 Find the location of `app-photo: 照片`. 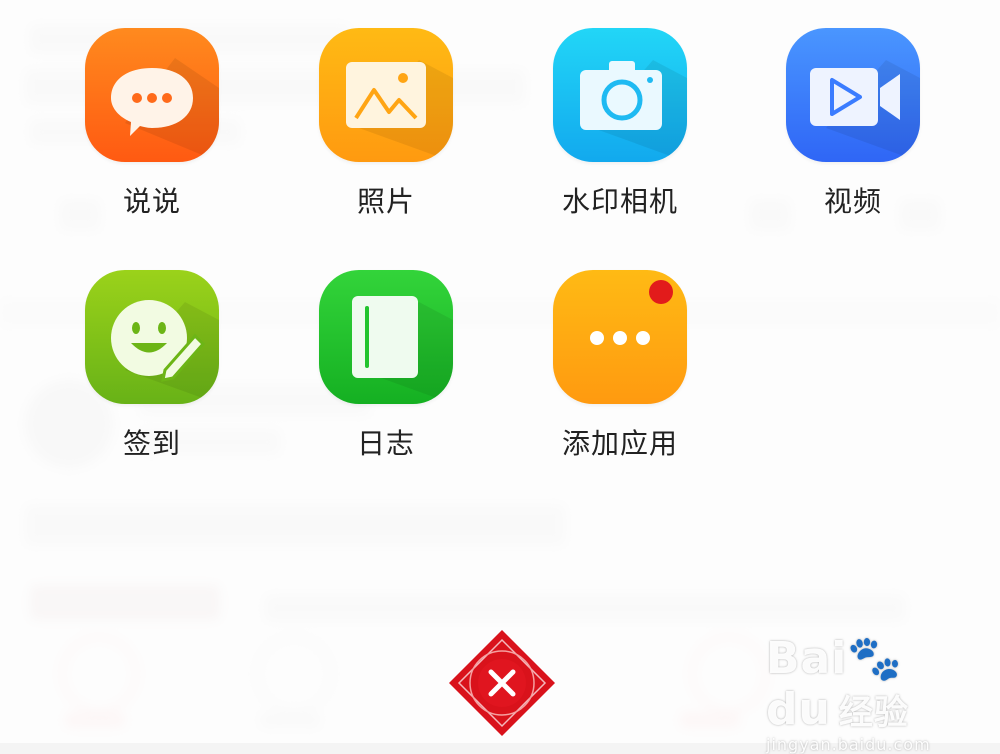

app-photo: 照片 is located at coordinates (386, 124).